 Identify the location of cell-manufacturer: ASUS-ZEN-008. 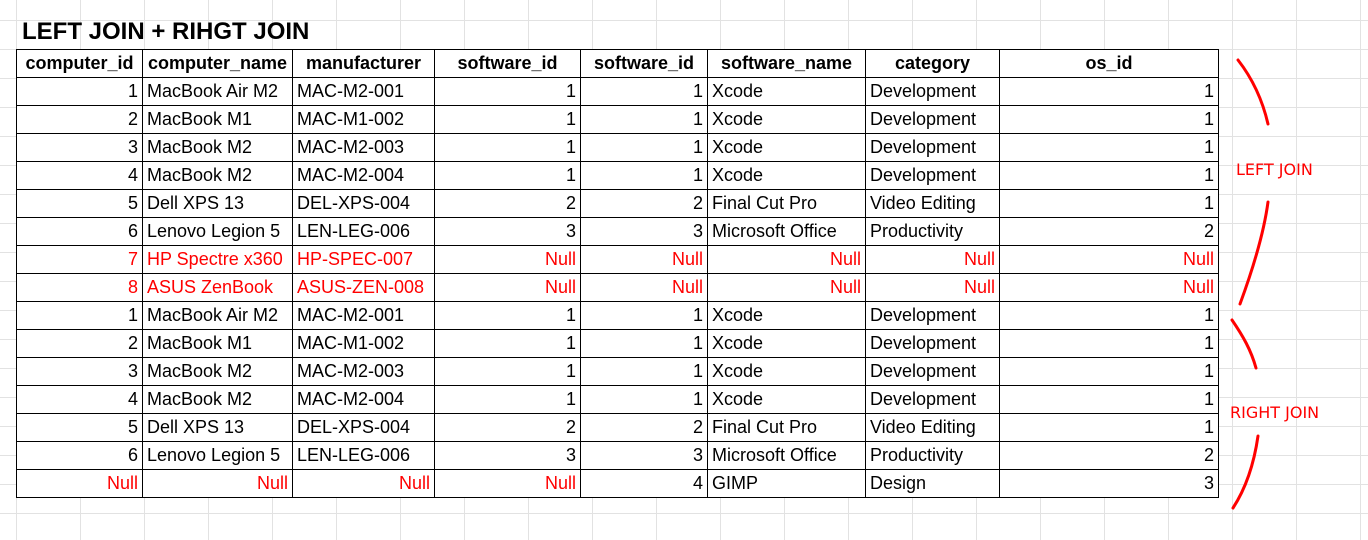
(363, 287).